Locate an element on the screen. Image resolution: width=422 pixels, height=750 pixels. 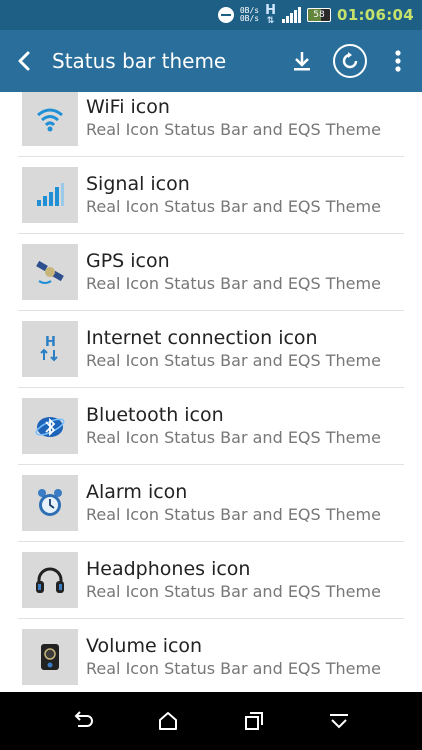
nav-back-button is located at coordinates (83, 721).